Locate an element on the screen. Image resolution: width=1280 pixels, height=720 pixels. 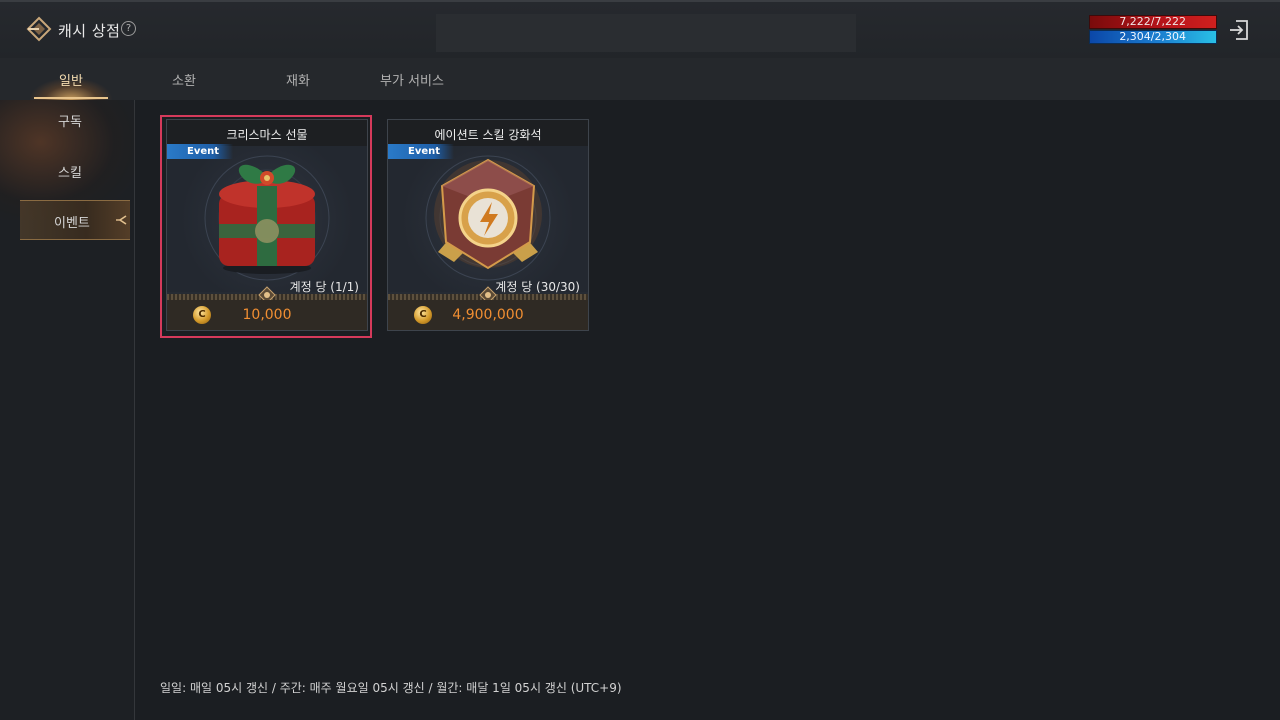
sidebar-item-skill: 스킬 is located at coordinates (67, 171).